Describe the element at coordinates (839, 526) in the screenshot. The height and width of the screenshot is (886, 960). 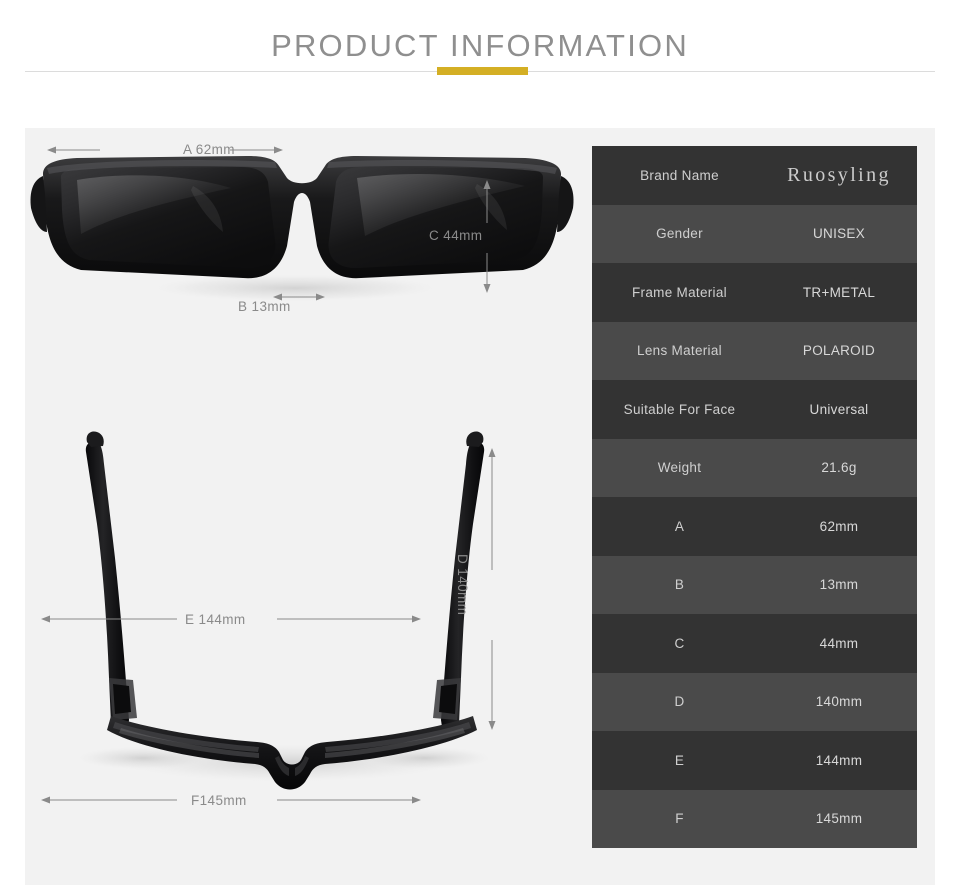
I see `spec-value: 62mm` at that location.